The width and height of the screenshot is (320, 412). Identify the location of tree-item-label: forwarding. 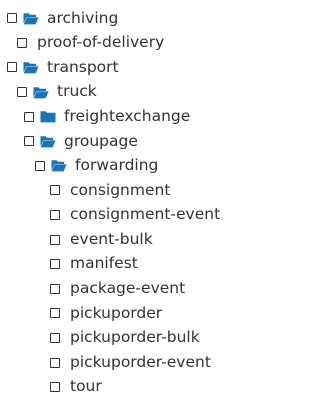
(117, 165).